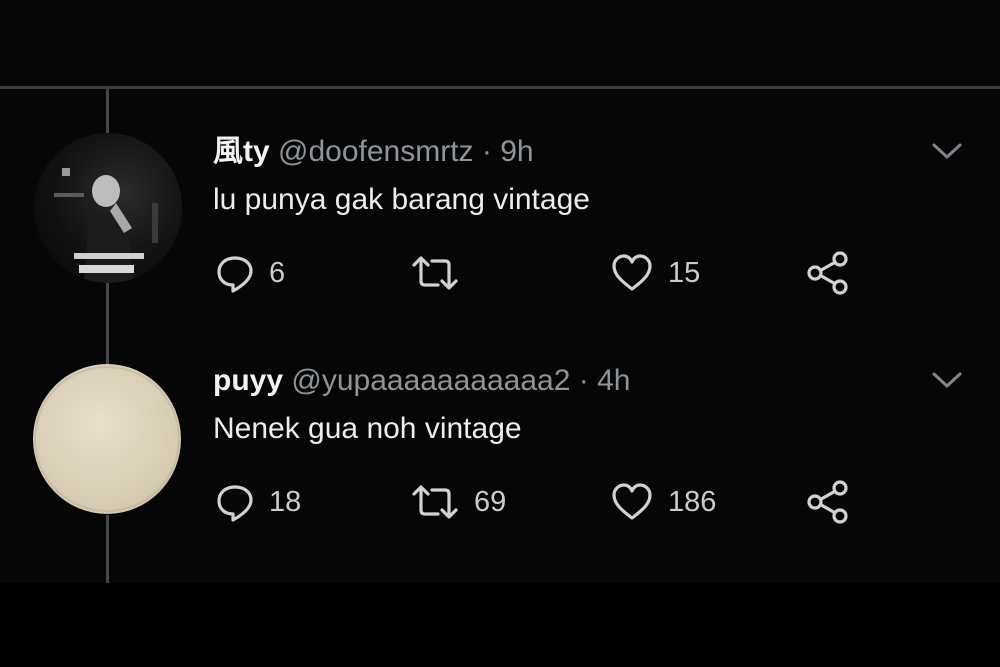  What do you see at coordinates (277, 272) in the screenshot?
I see `reply-count: 6` at bounding box center [277, 272].